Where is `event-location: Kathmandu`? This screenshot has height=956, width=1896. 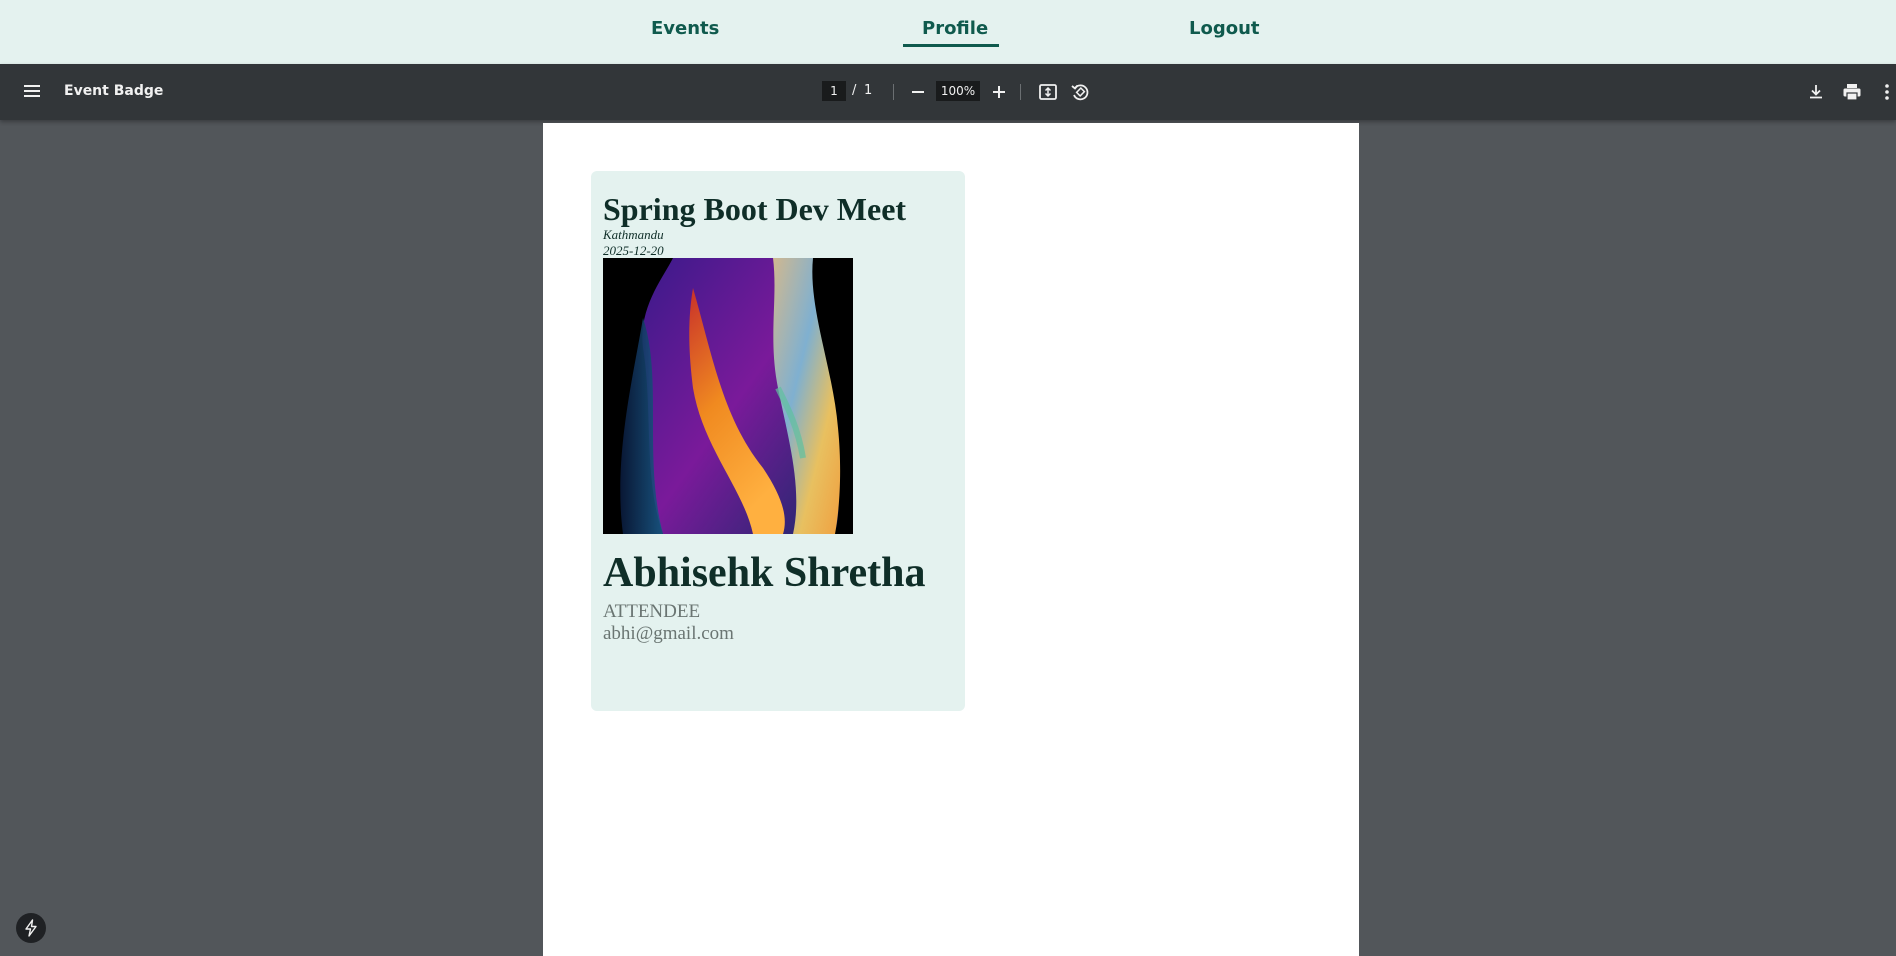 event-location: Kathmandu is located at coordinates (633, 234).